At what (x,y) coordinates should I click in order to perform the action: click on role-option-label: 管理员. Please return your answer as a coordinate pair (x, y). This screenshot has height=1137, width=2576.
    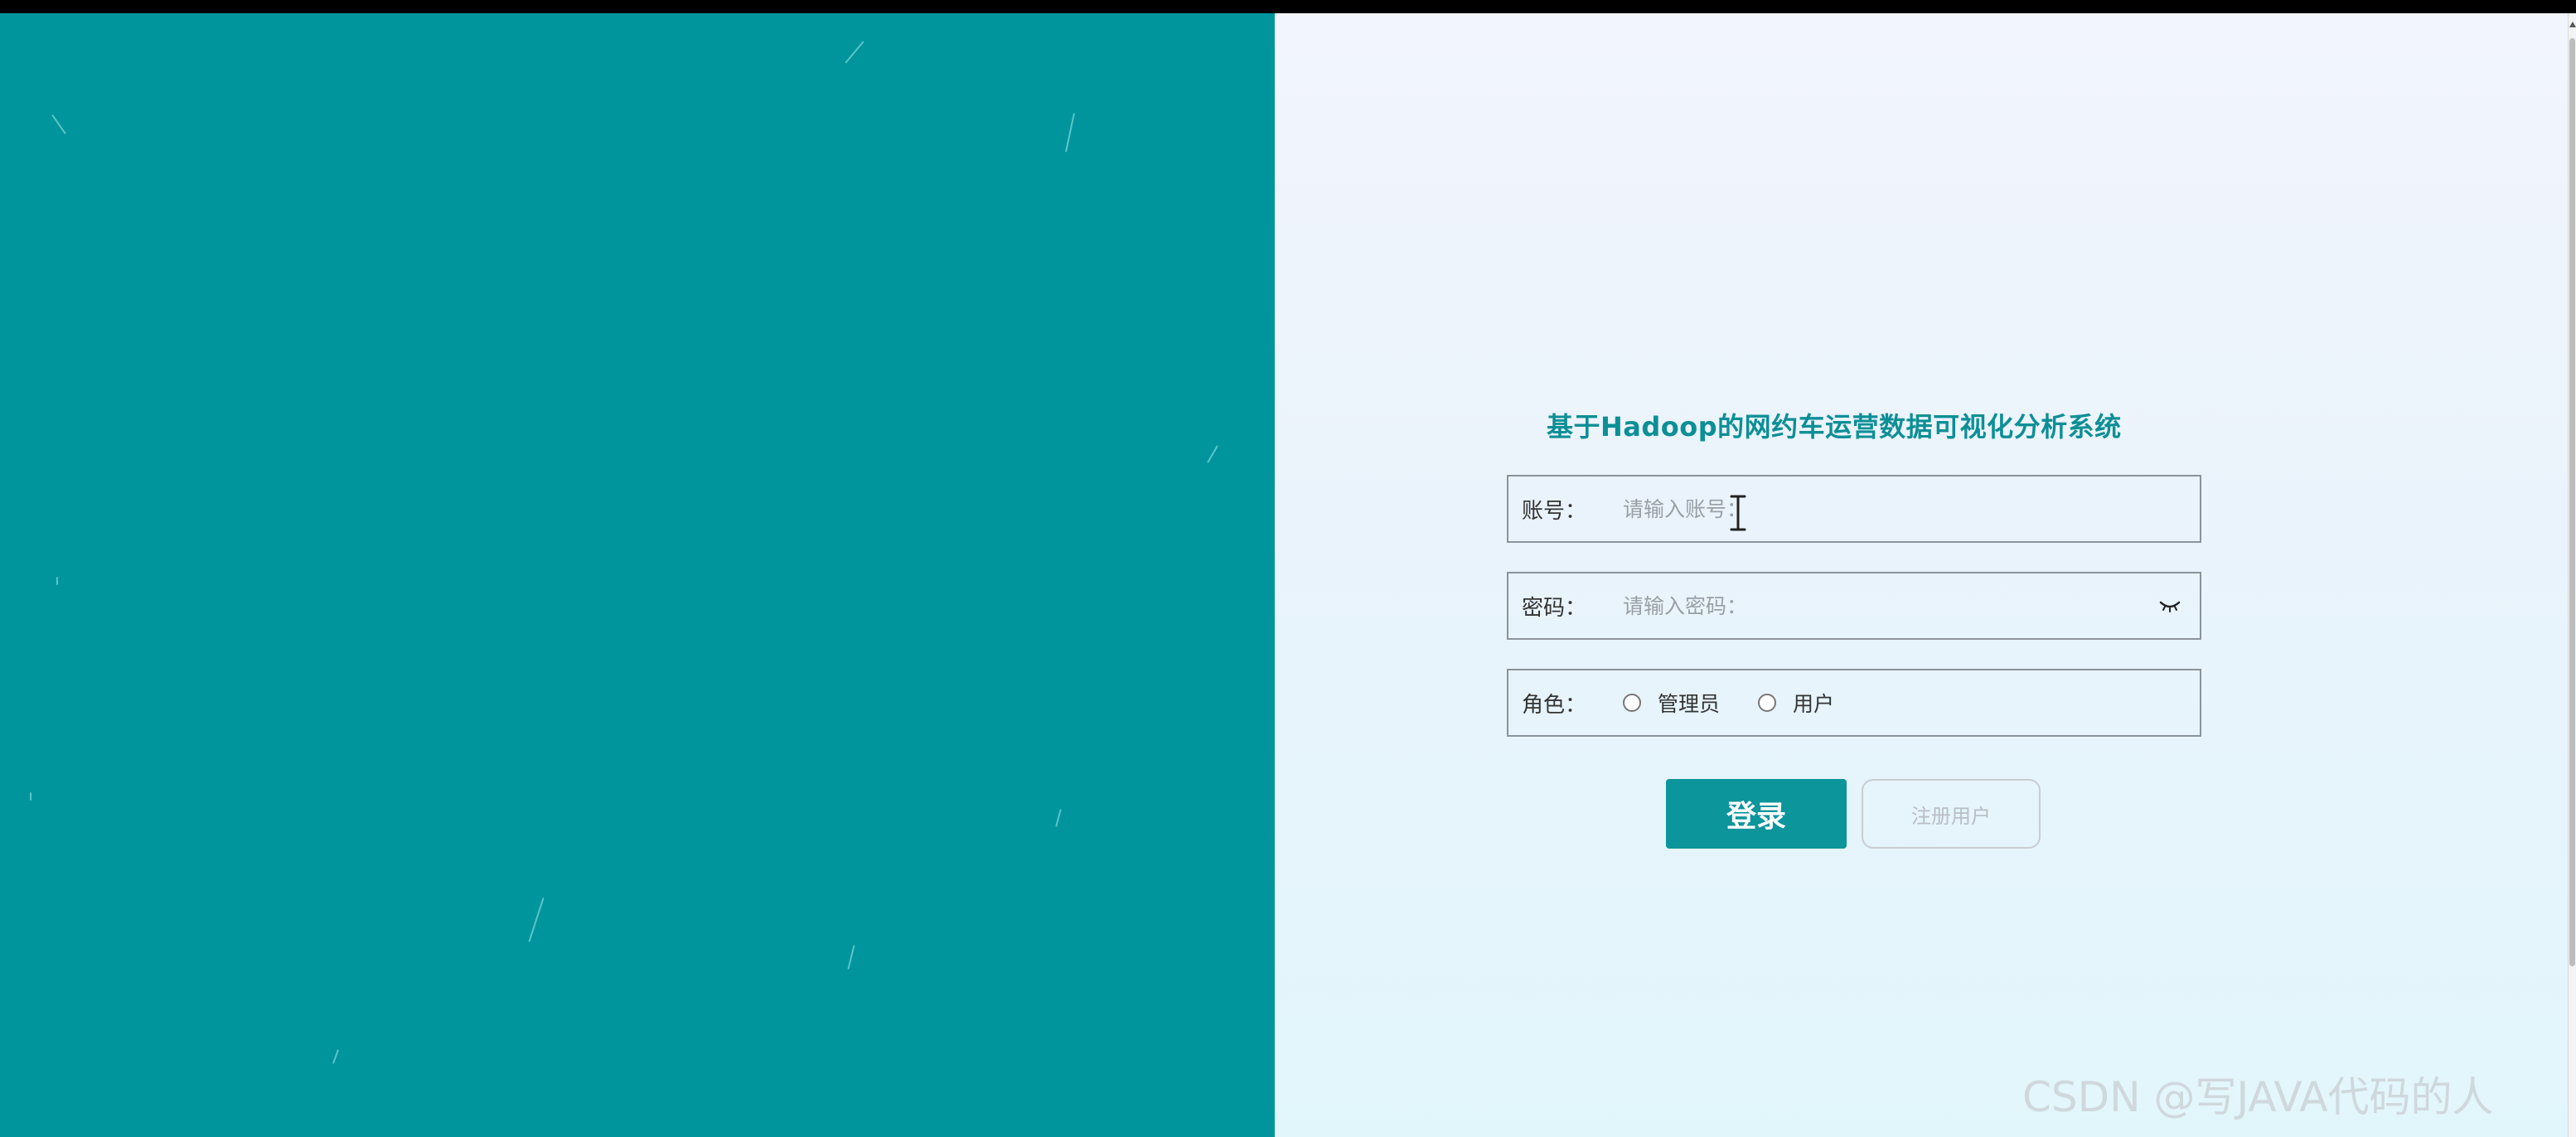
    Looking at the image, I should click on (1689, 704).